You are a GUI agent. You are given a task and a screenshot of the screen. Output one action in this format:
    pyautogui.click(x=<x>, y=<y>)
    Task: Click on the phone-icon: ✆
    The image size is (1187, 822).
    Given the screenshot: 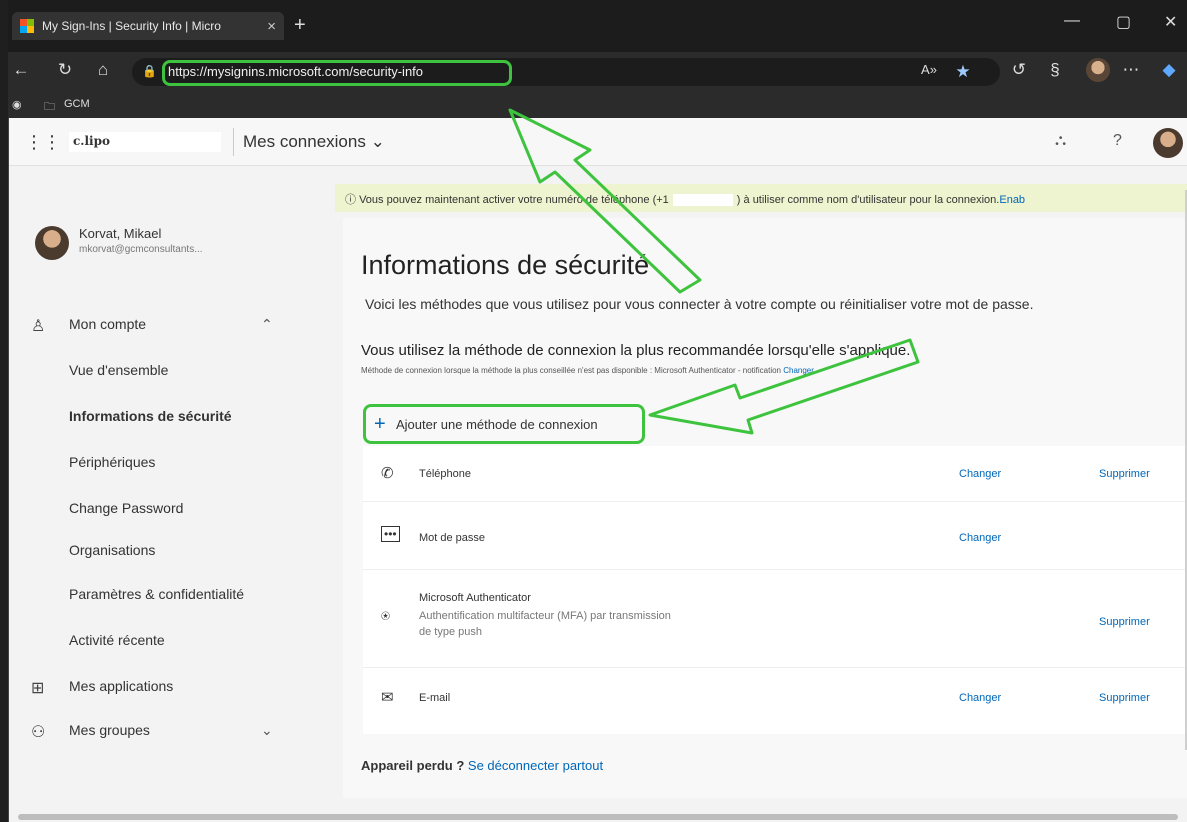 What is the action you would take?
    pyautogui.click(x=387, y=473)
    